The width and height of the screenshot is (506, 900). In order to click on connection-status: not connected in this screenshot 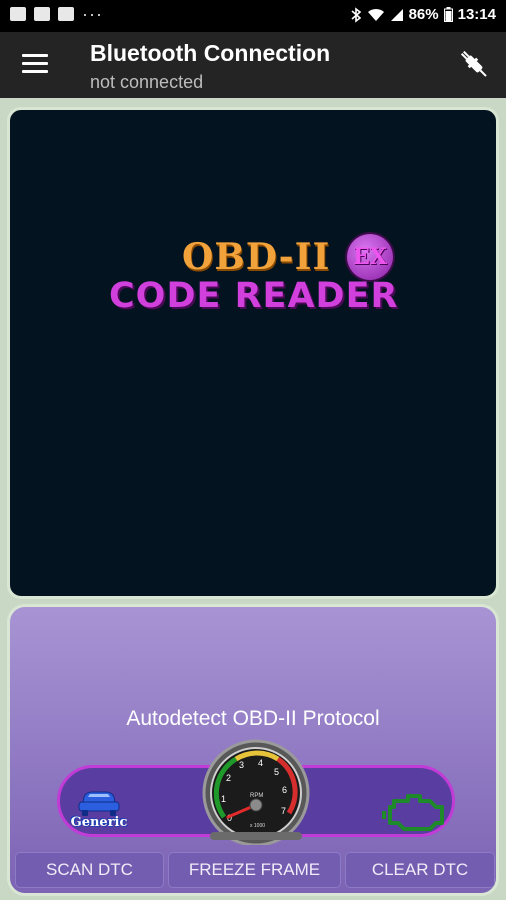, I will do `click(147, 82)`.